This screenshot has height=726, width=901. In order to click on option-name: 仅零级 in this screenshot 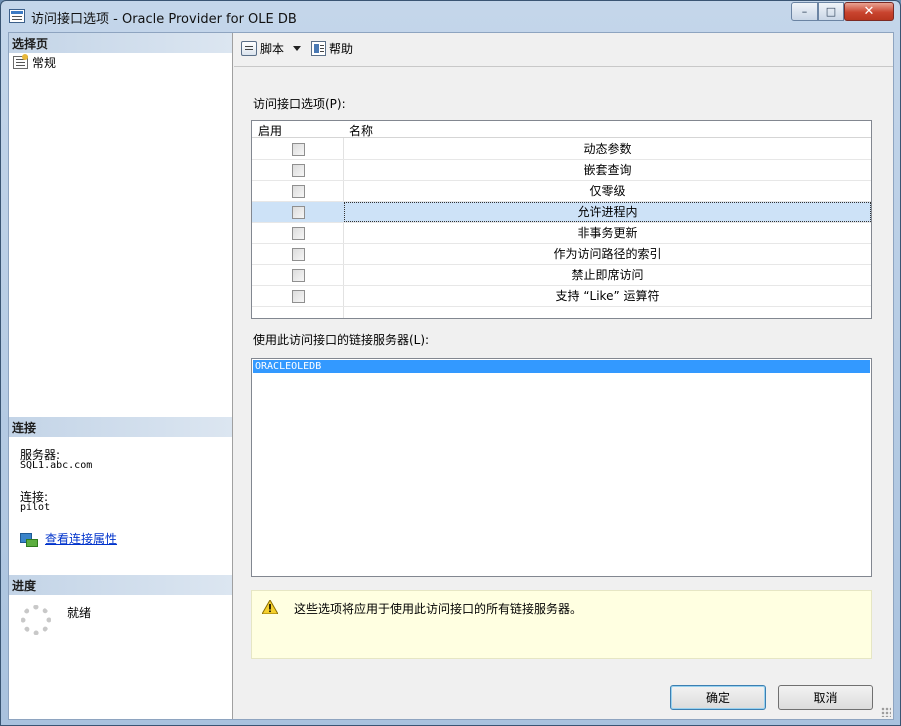, I will do `click(607, 191)`.